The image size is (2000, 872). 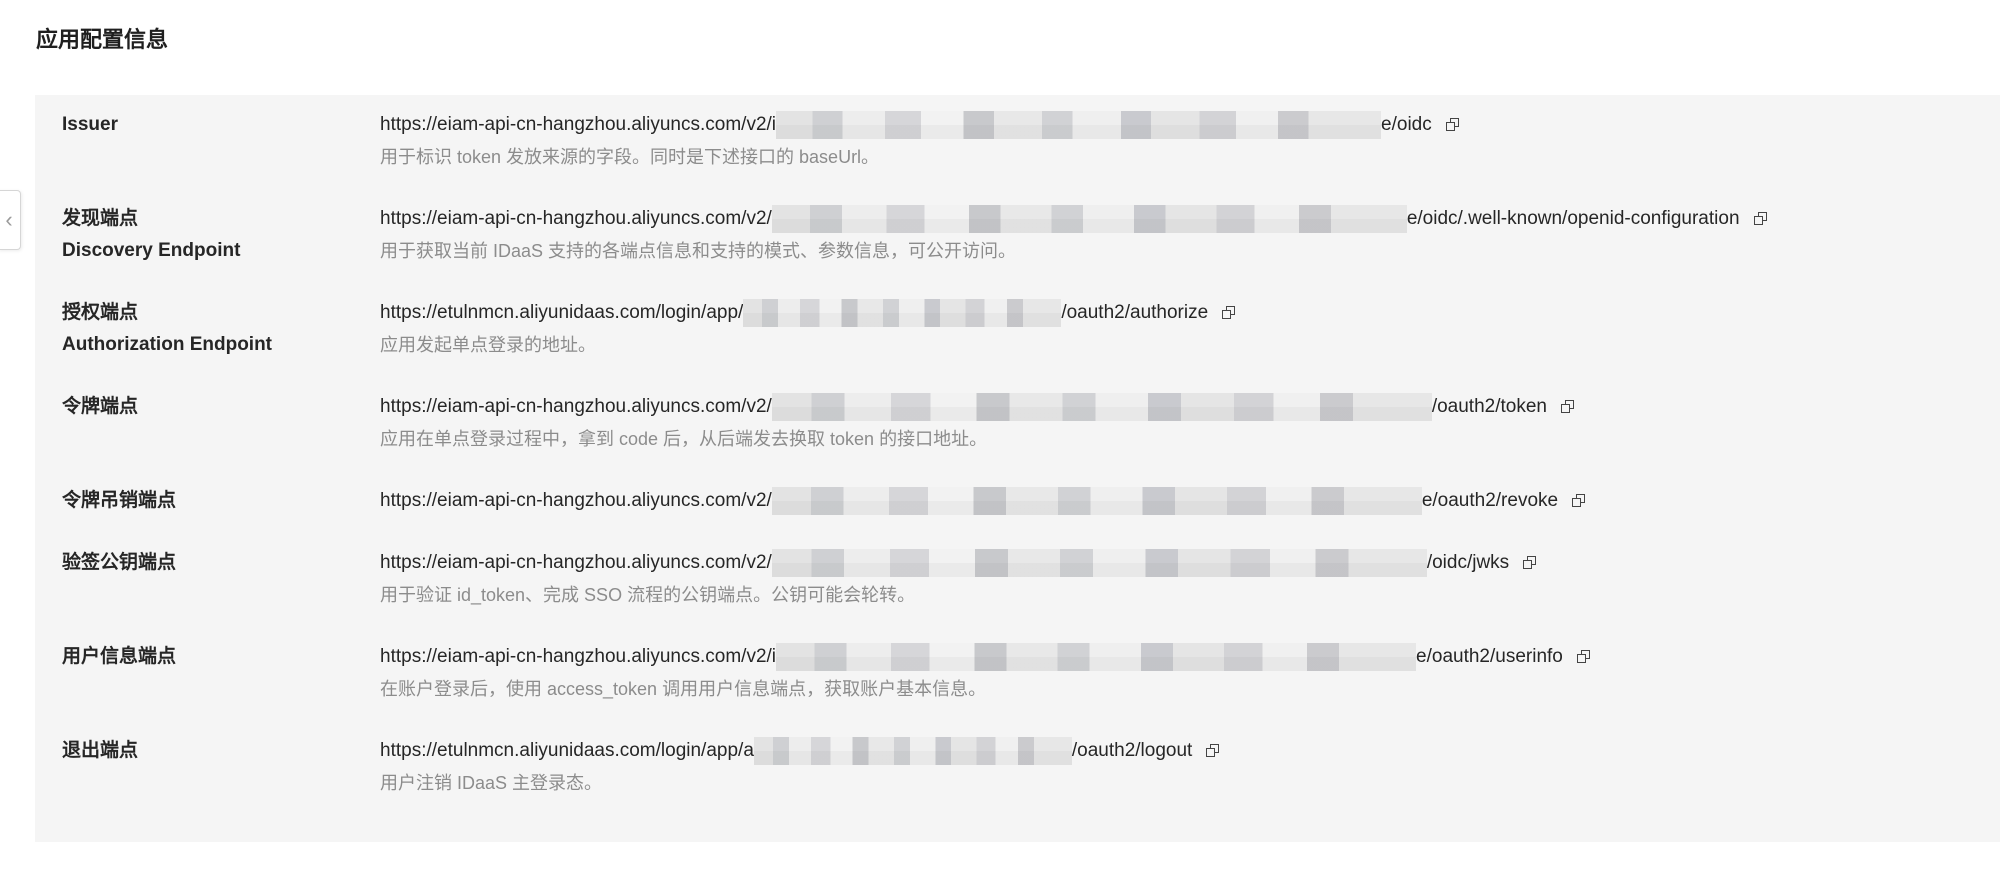 I want to click on row-label: 令牌吊销端点, so click(x=119, y=501).